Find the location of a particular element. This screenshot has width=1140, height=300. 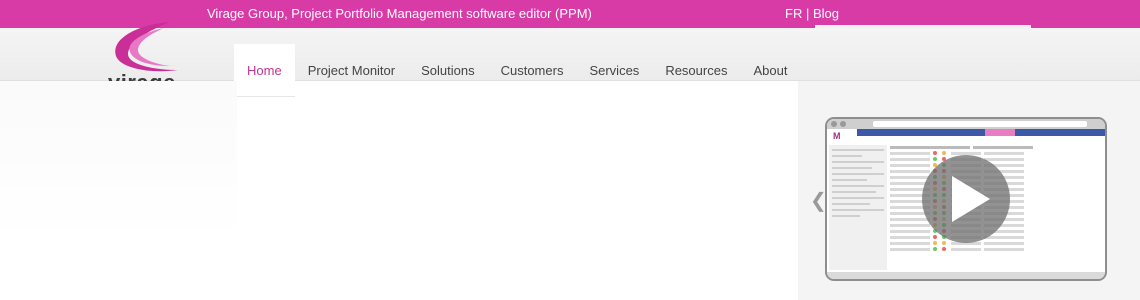

lang-fr-link: FR is located at coordinates (793, 13).